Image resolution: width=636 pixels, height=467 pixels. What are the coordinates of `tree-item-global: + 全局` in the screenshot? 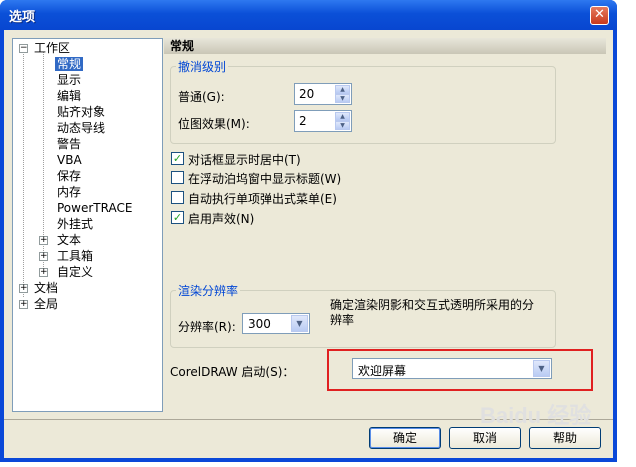 It's located at (39, 304).